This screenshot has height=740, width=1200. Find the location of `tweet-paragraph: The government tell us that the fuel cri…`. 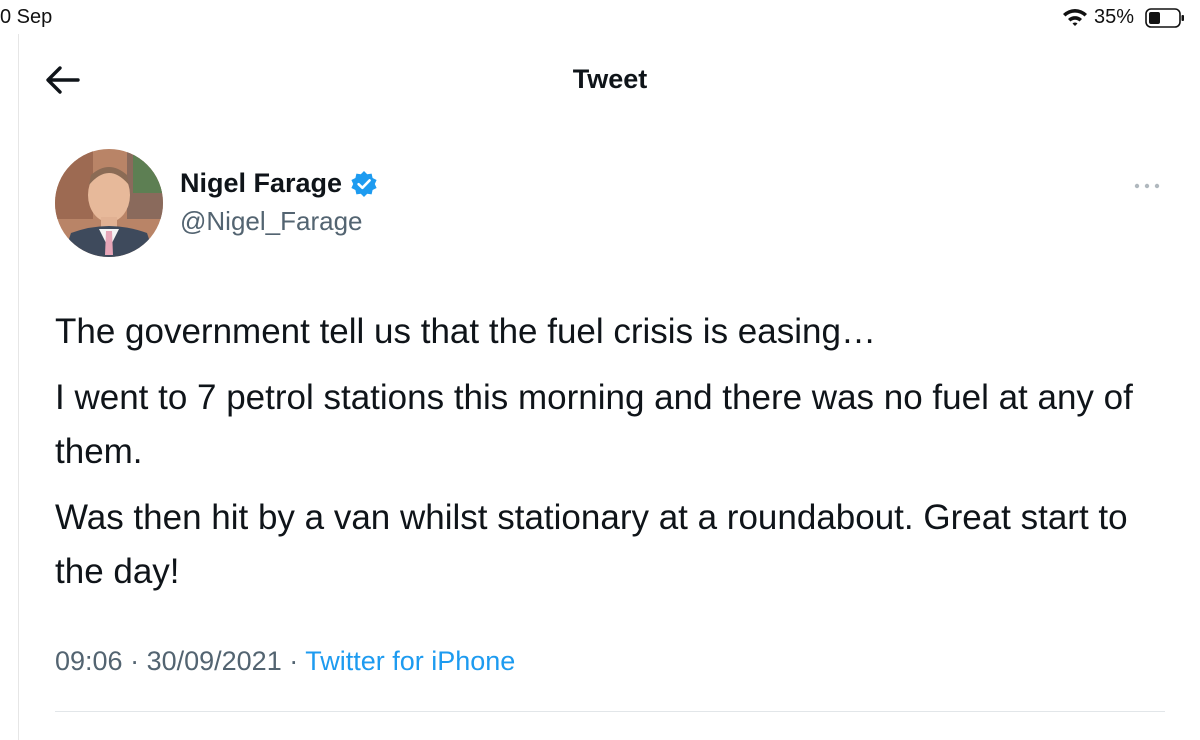

tweet-paragraph: The government tell us that the fuel cri… is located at coordinates (465, 331).